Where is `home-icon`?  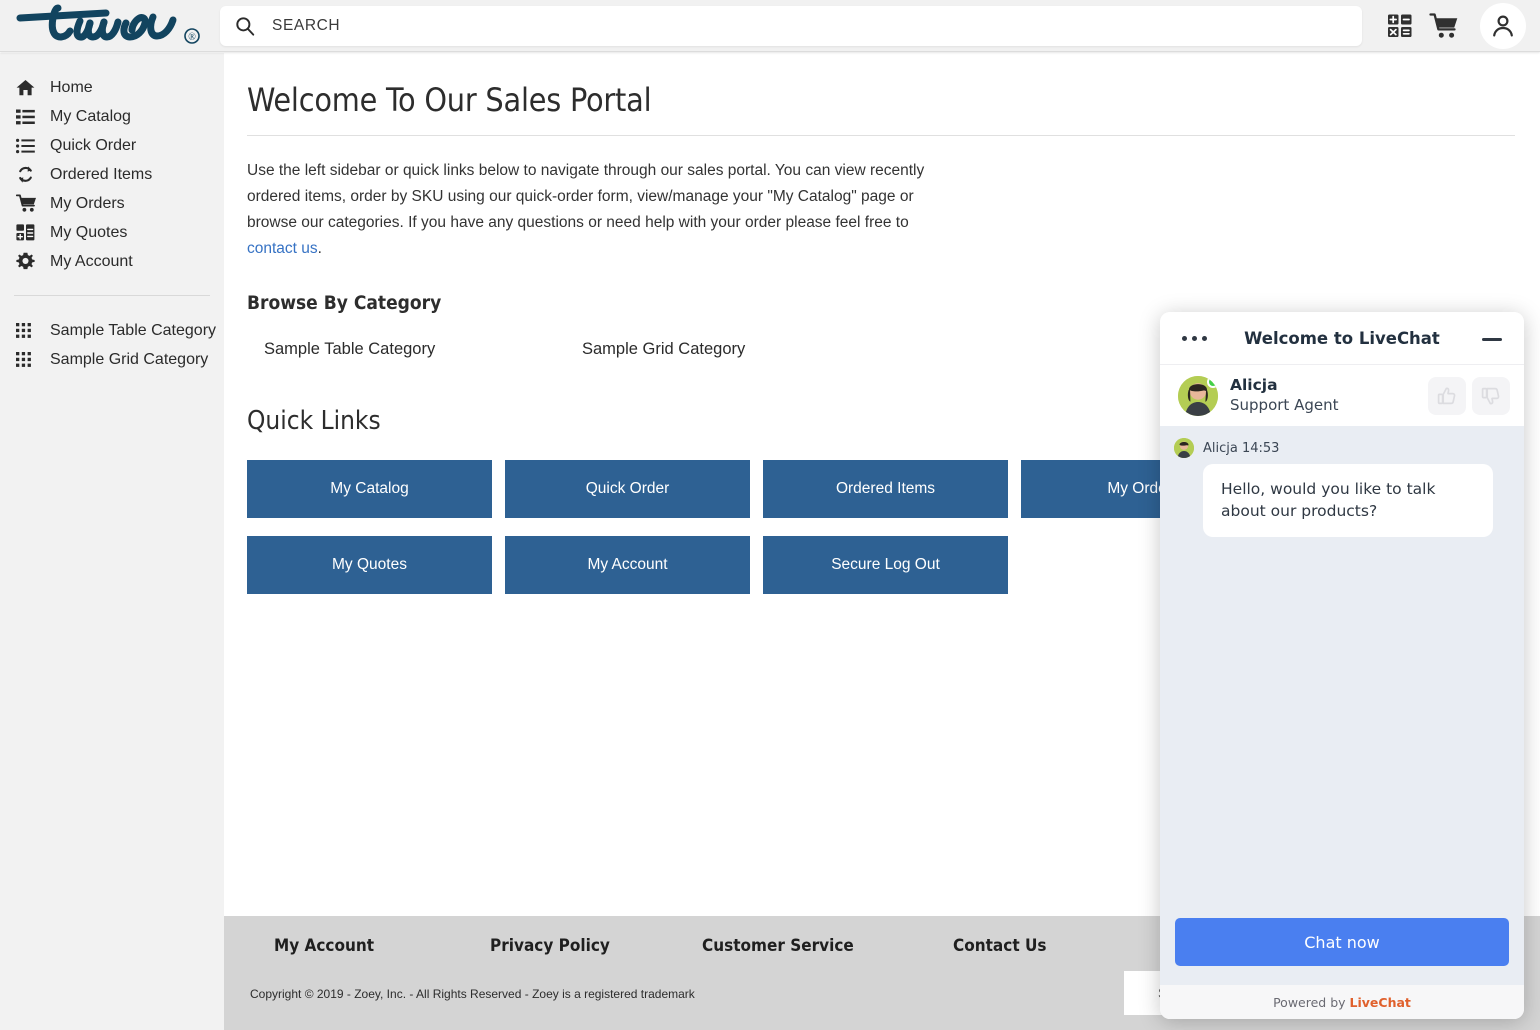
home-icon is located at coordinates (27, 88).